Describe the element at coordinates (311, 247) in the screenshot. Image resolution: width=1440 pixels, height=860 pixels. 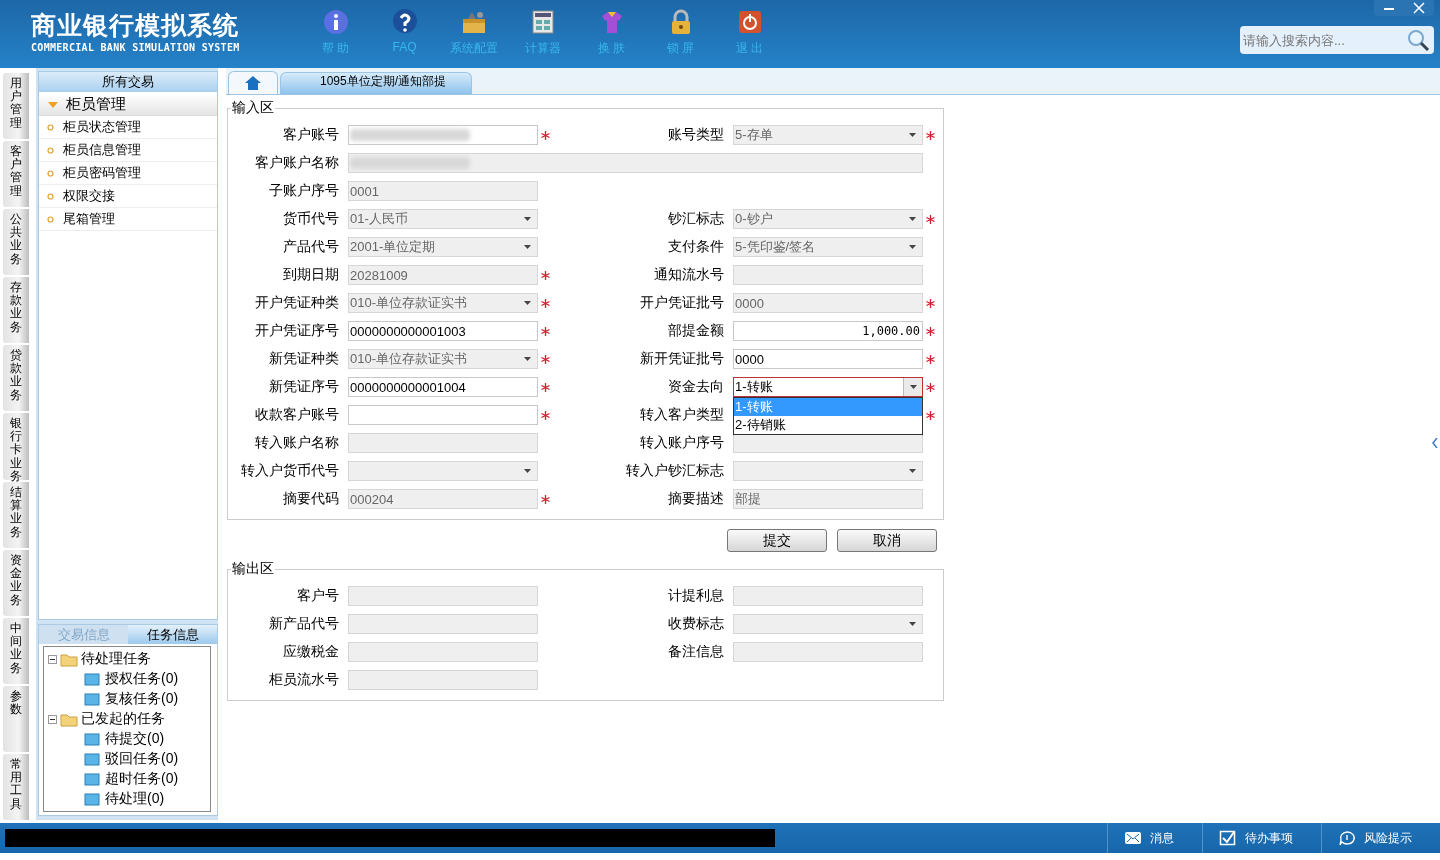
I see `field-label: 产品代号` at that location.